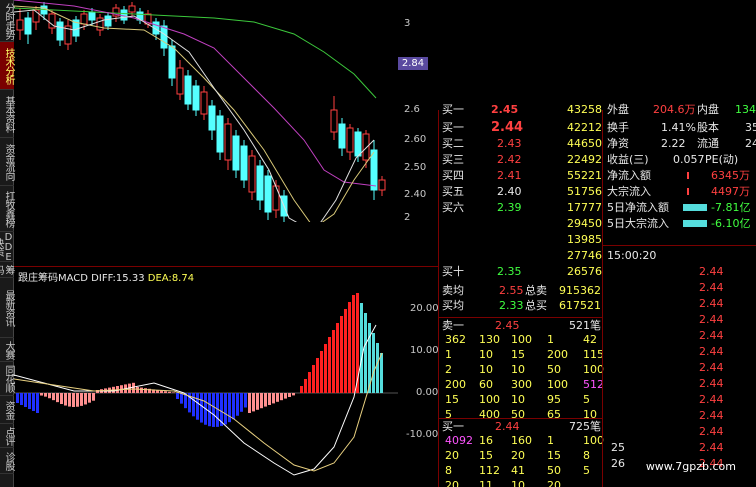  Describe the element at coordinates (590, 339) in the screenshot. I see `queue-cell: 42` at that location.